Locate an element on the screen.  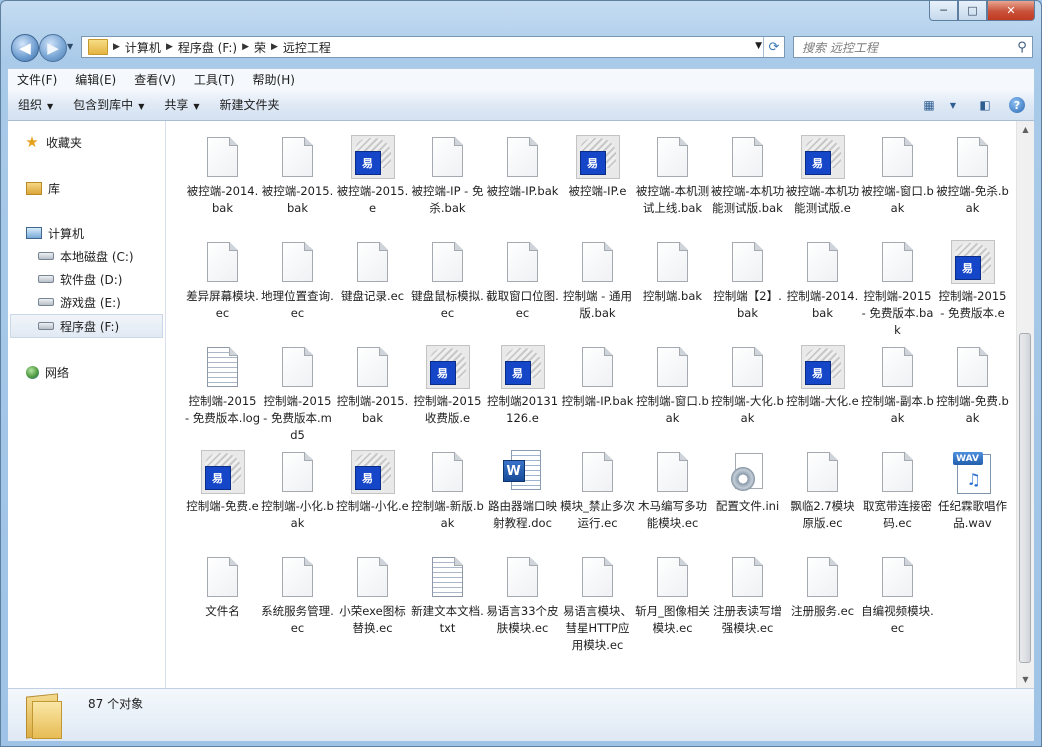
file-item: 易语言33个皮肤模块.ec is located at coordinates (522, 607).